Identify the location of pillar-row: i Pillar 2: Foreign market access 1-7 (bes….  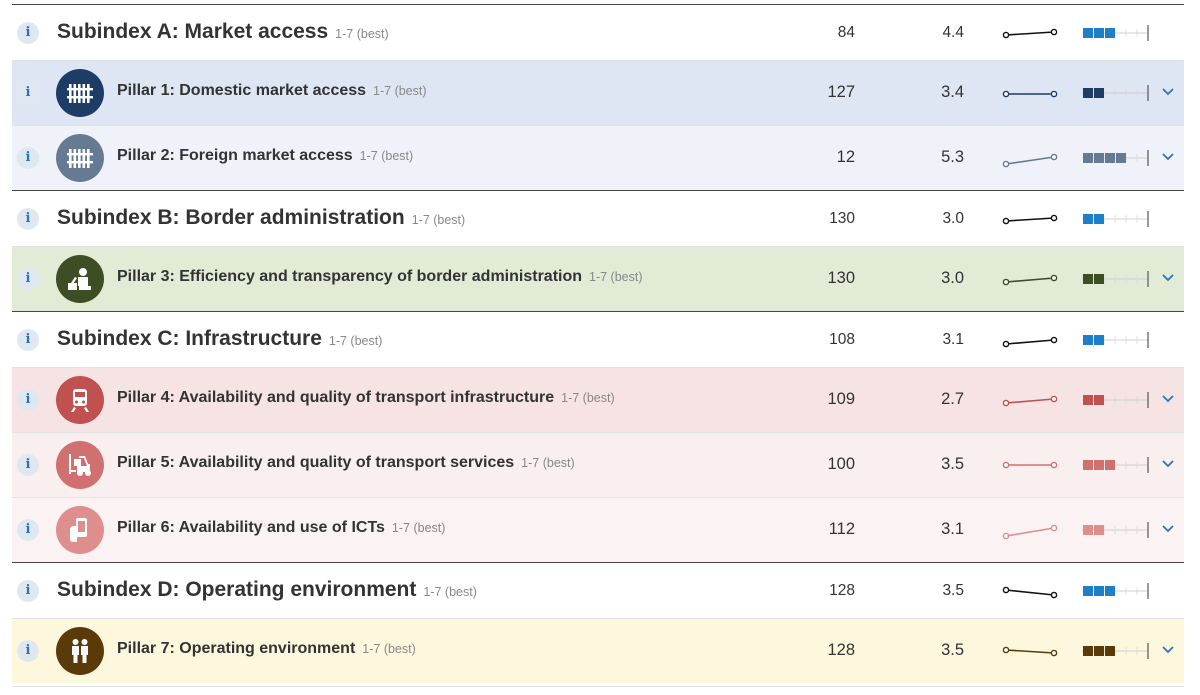
(598, 157).